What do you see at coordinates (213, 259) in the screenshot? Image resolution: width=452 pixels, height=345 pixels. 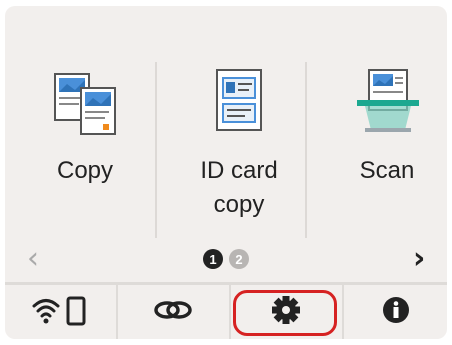 I see `page-dot-current: 1` at bounding box center [213, 259].